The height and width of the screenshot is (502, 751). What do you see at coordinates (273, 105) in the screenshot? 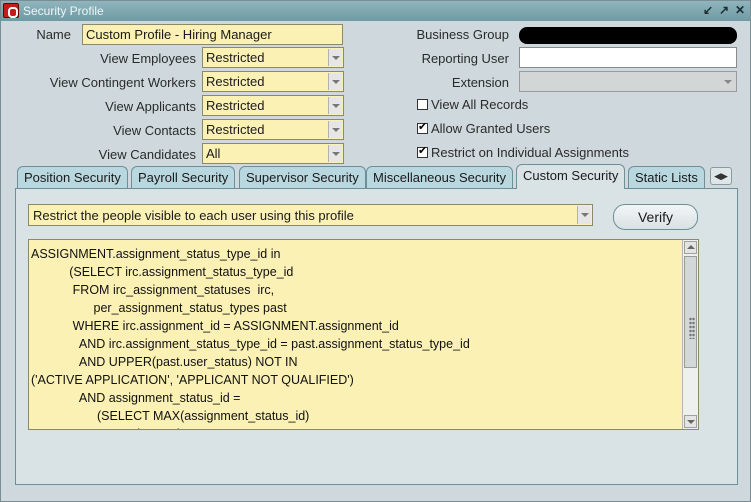
I see `view-applicants-select: Restricted` at bounding box center [273, 105].